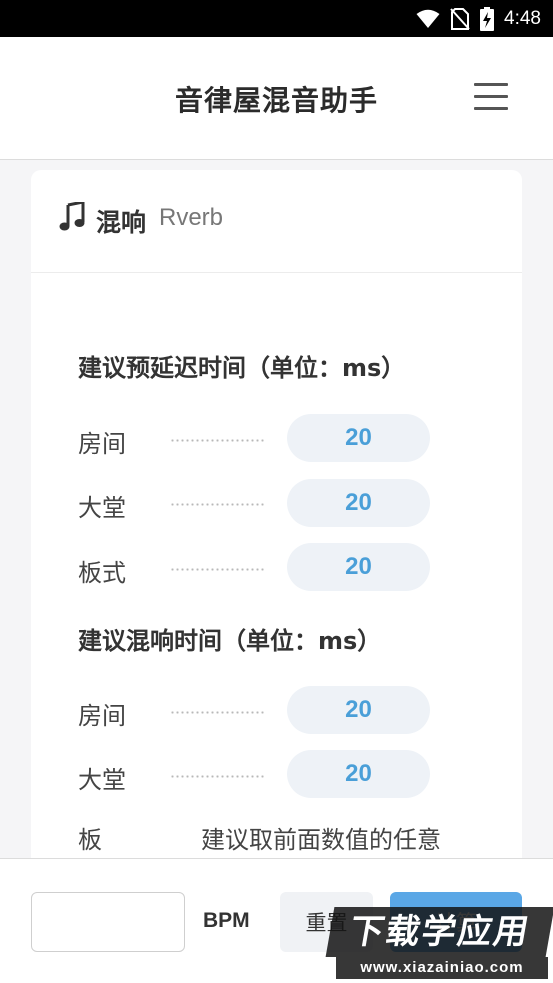 Image resolution: width=553 pixels, height=983 pixels. I want to click on status-icons: 4:48, so click(478, 18).